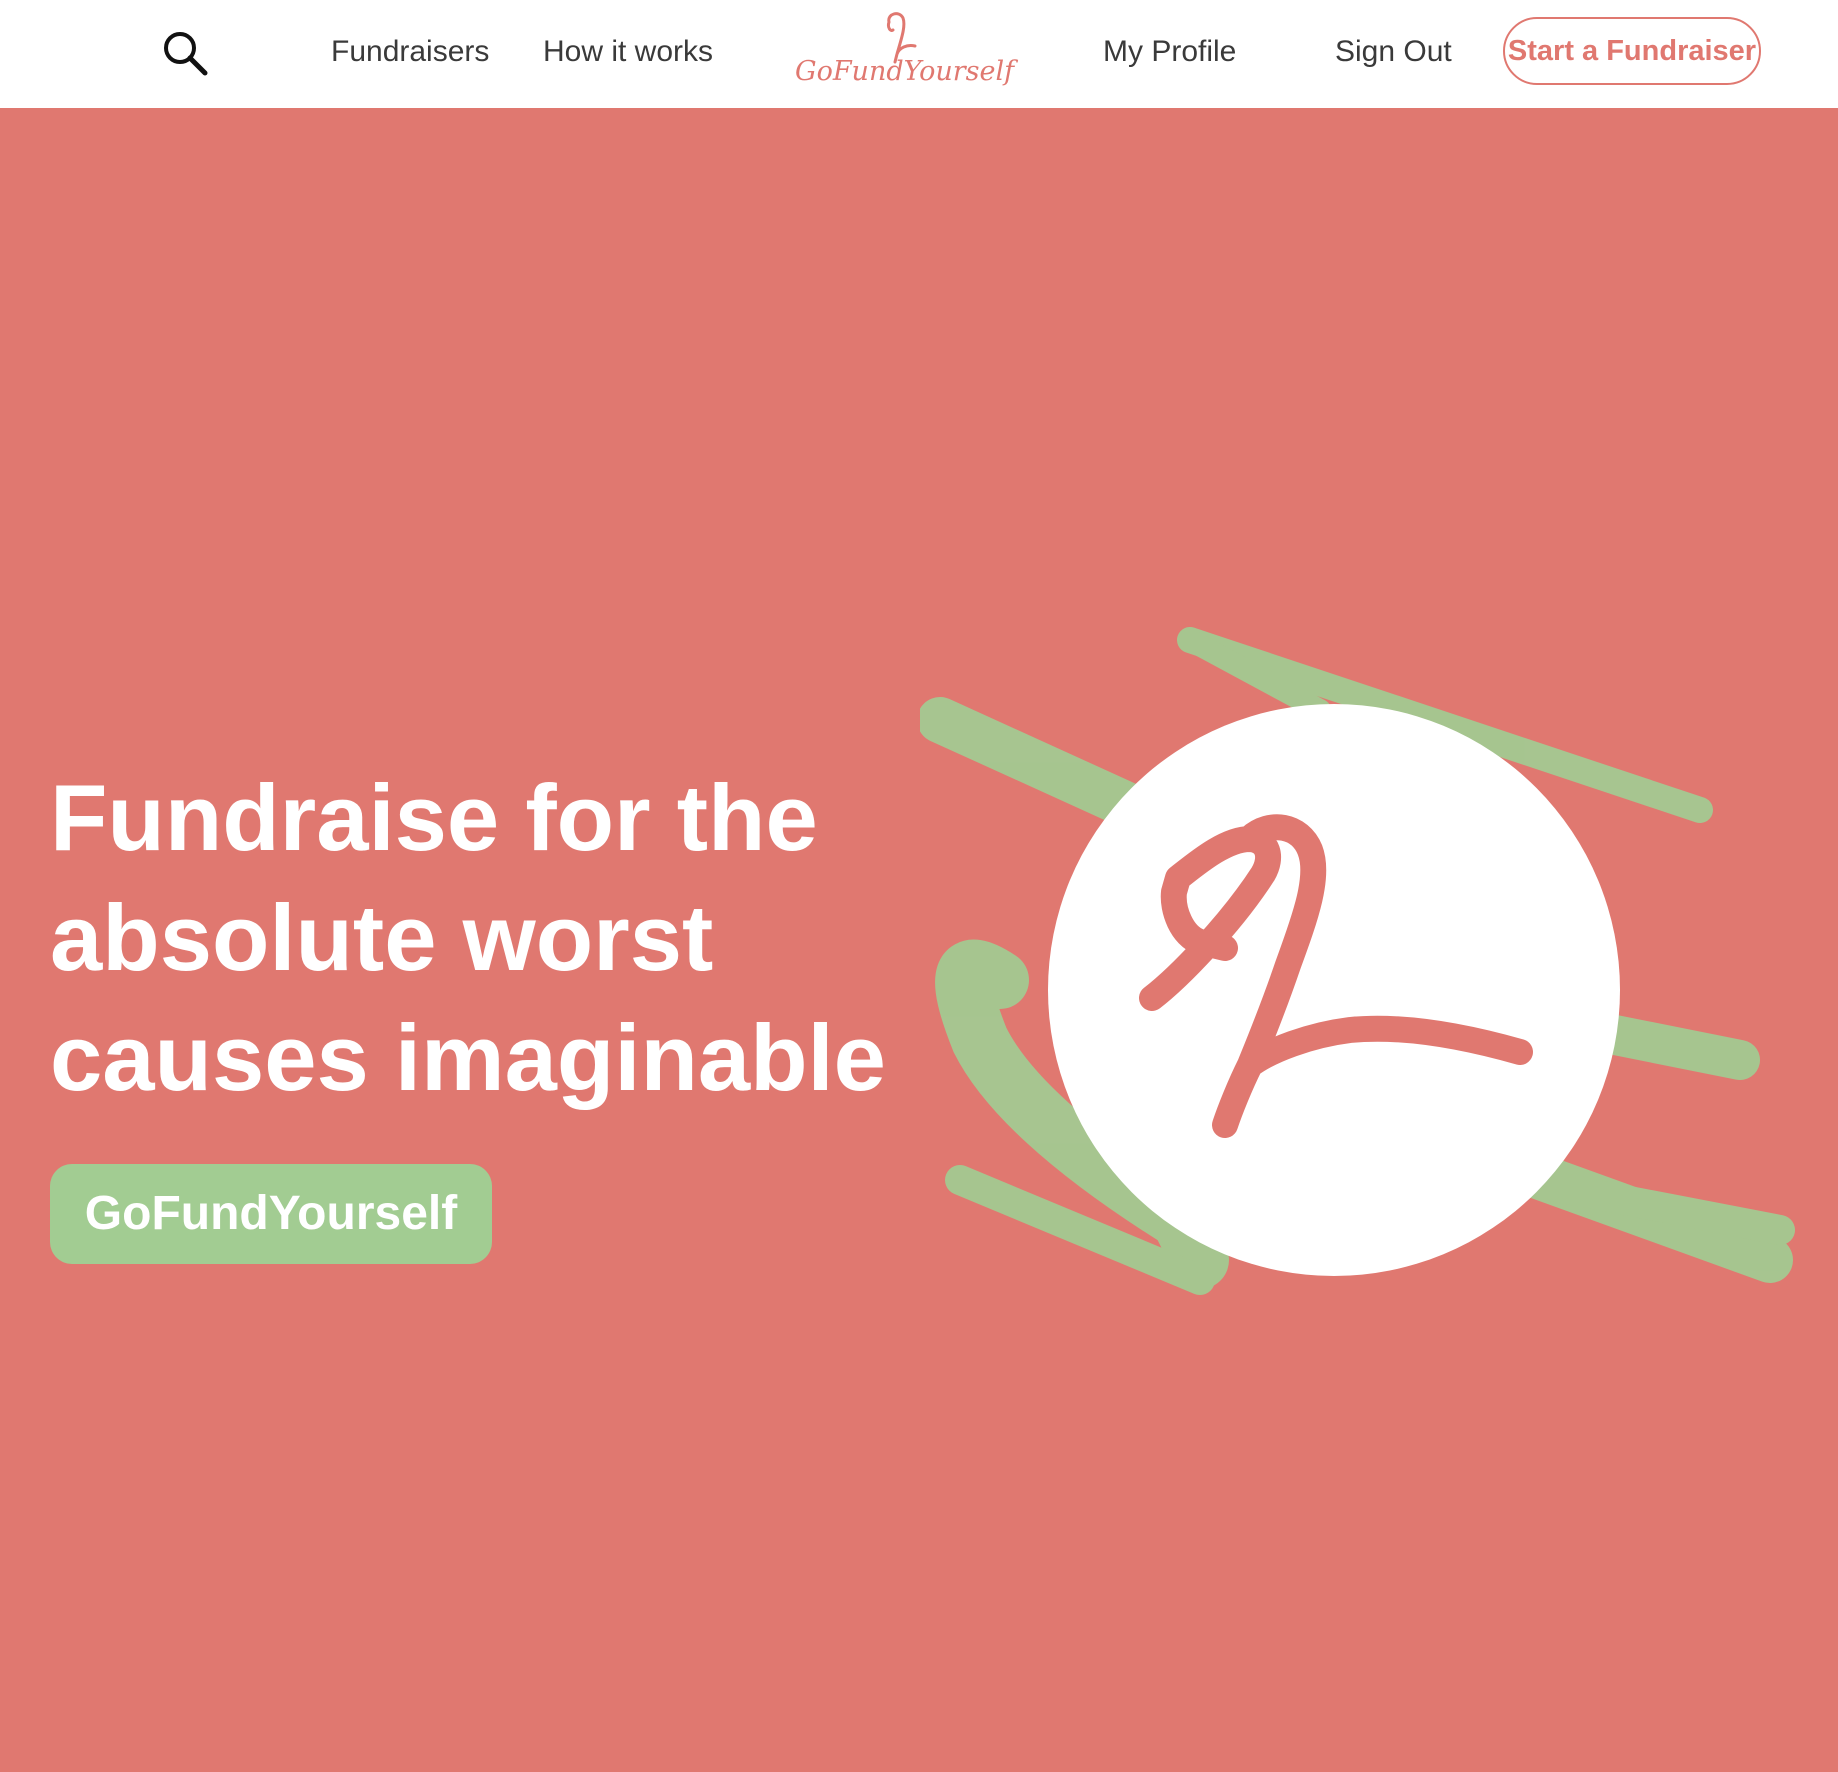  What do you see at coordinates (628, 52) in the screenshot?
I see `nav-link-how-it-works: How it works` at bounding box center [628, 52].